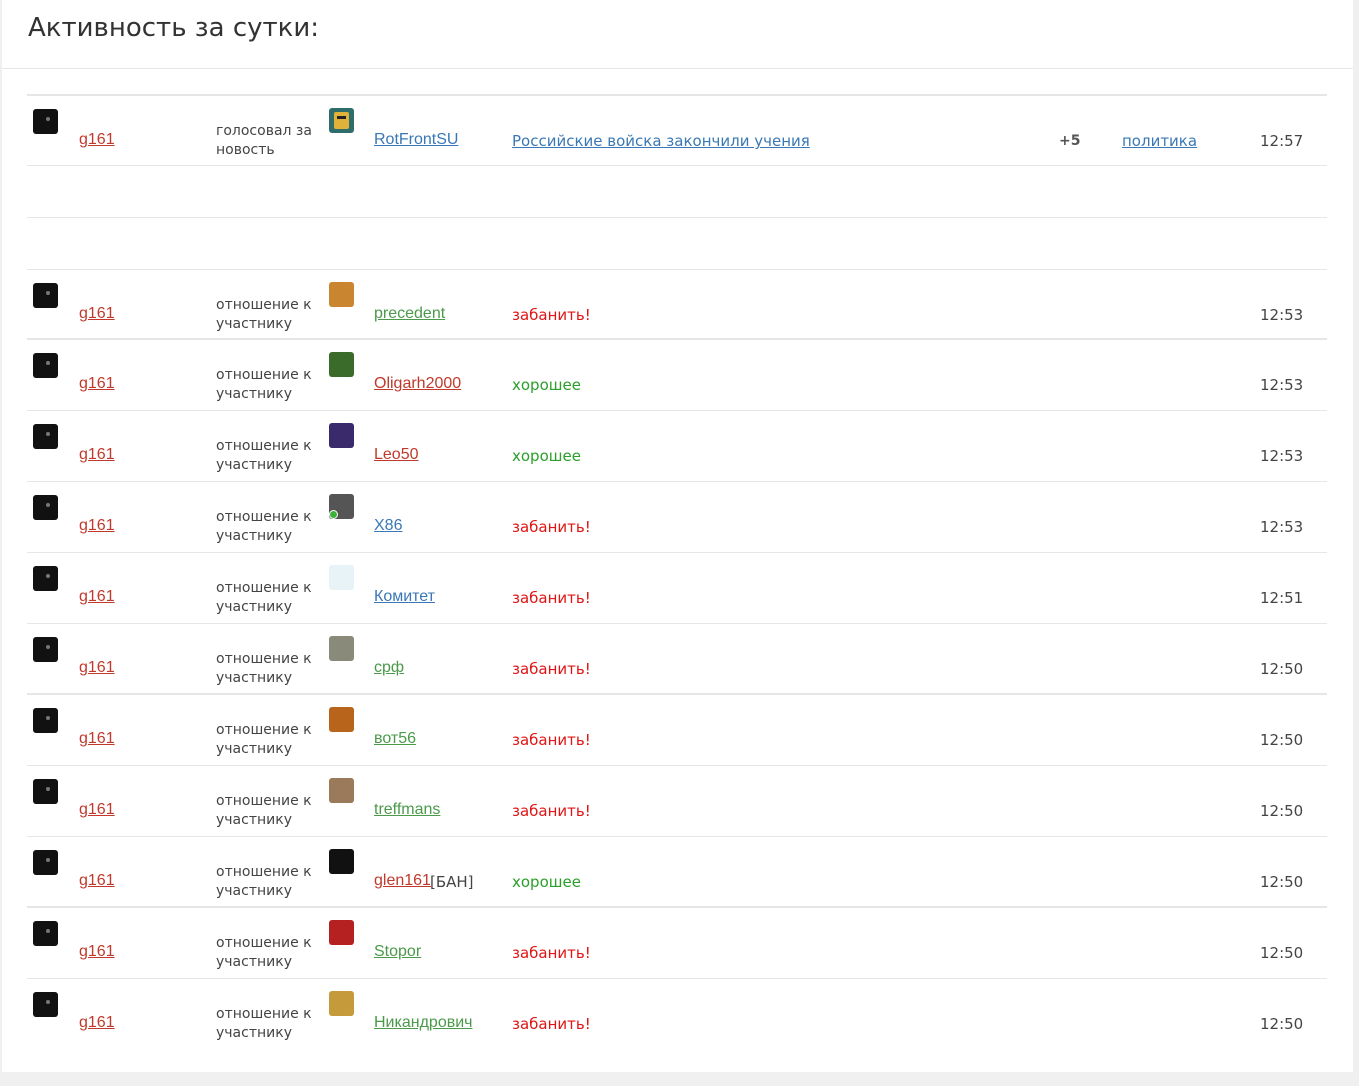  What do you see at coordinates (416, 140) in the screenshot?
I see `target-user-link: RotFrontSU` at bounding box center [416, 140].